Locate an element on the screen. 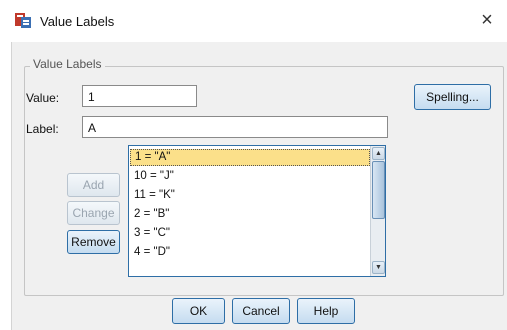 This screenshot has width=507, height=330. list-item: 1 = "A" is located at coordinates (250, 157).